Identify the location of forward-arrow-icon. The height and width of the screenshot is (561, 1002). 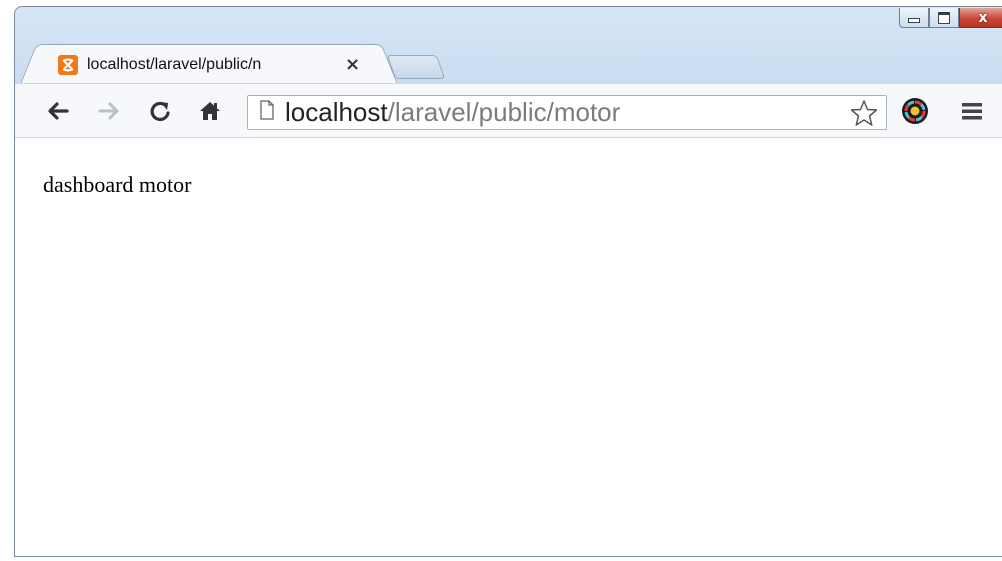
(108, 111).